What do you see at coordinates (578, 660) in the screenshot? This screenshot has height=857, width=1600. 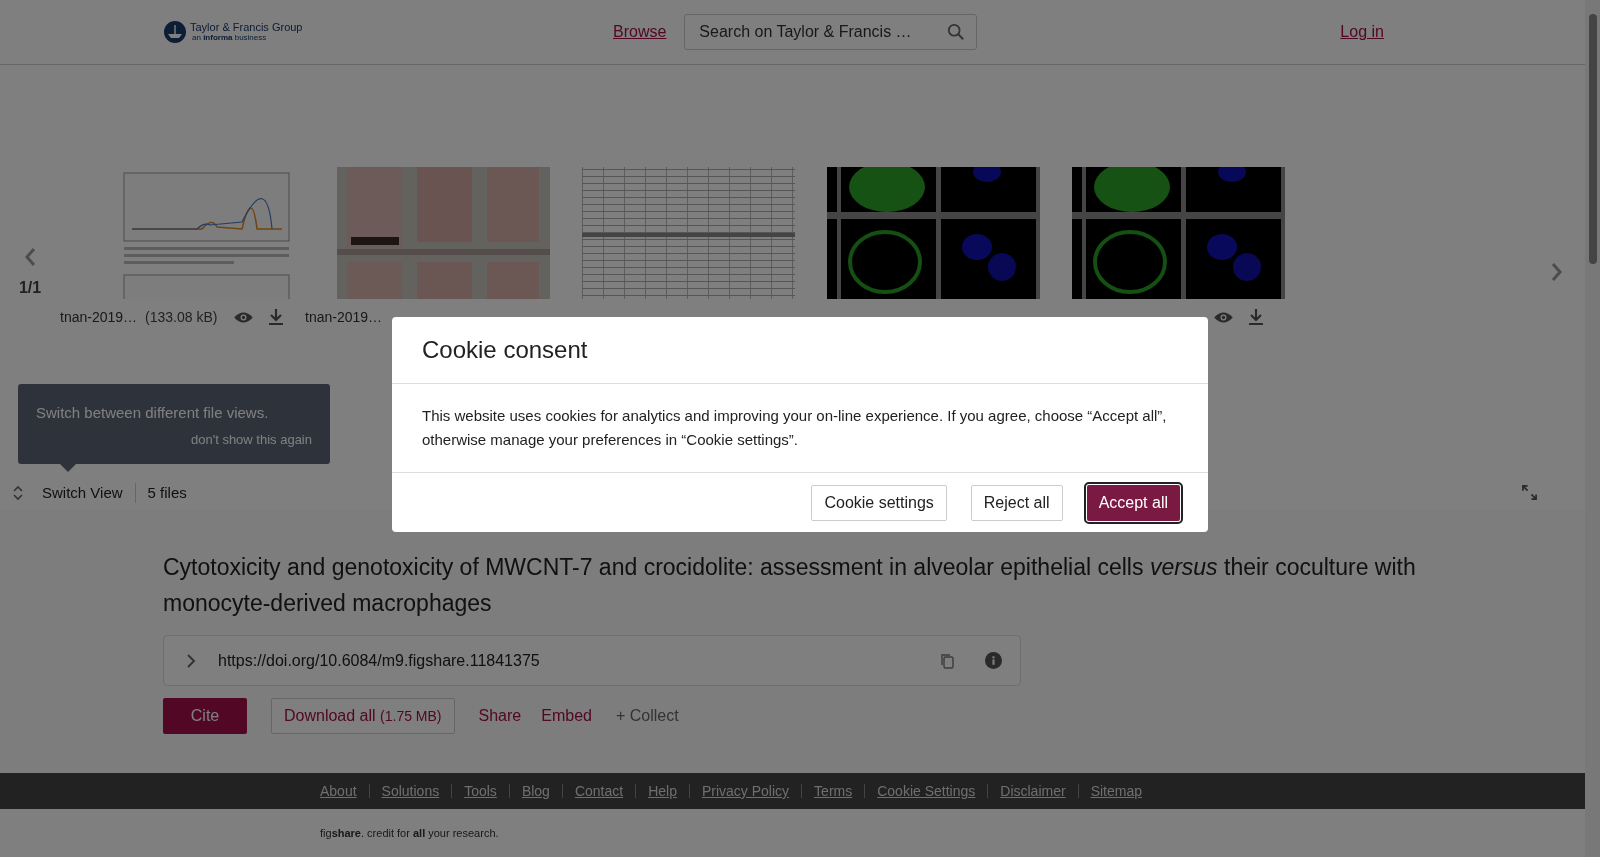 I see `doi-link: https://doi.org/10.6084/m9.figshare.11841375` at bounding box center [578, 660].